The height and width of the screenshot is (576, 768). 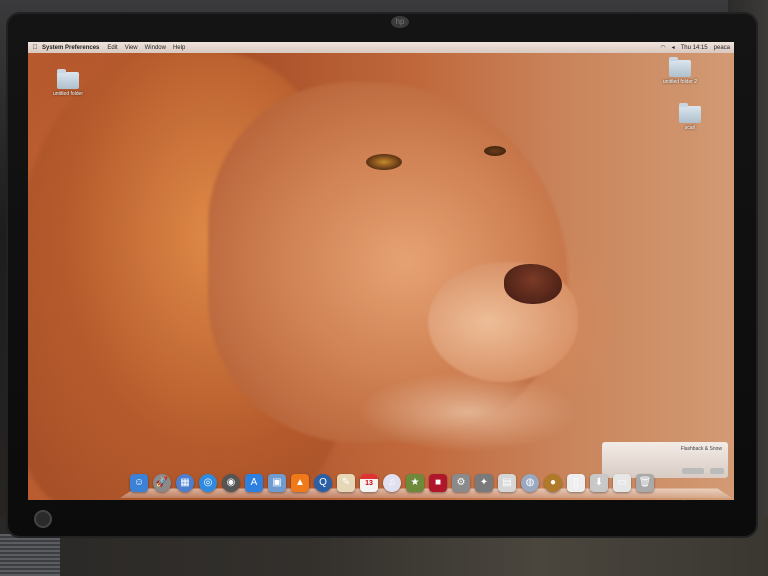 I want to click on desktop-folder-label: untitled folder 2, so click(x=680, y=82).